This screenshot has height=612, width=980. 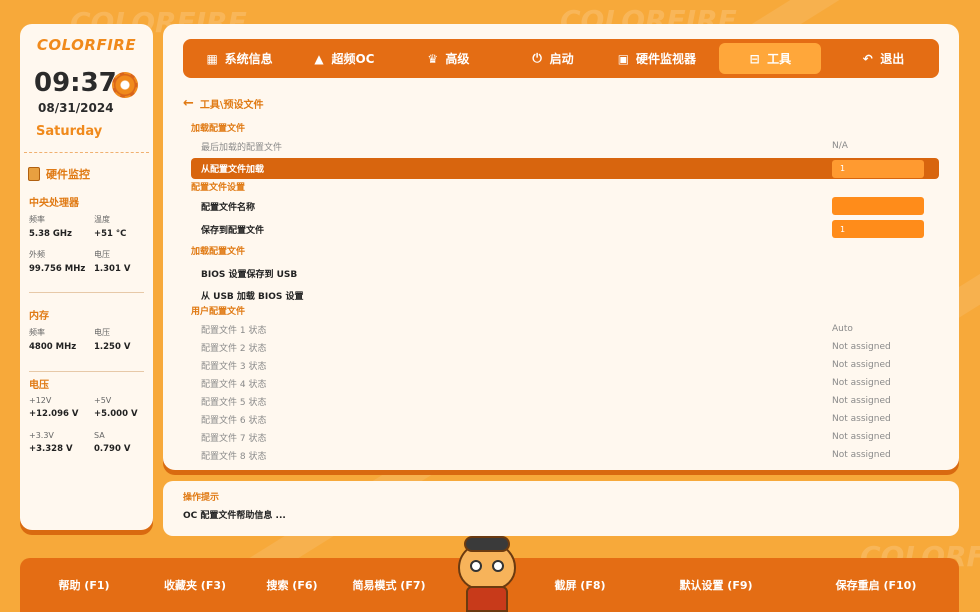 What do you see at coordinates (218, 187) in the screenshot?
I see `section-profile-settings: 配置文件设置` at bounding box center [218, 187].